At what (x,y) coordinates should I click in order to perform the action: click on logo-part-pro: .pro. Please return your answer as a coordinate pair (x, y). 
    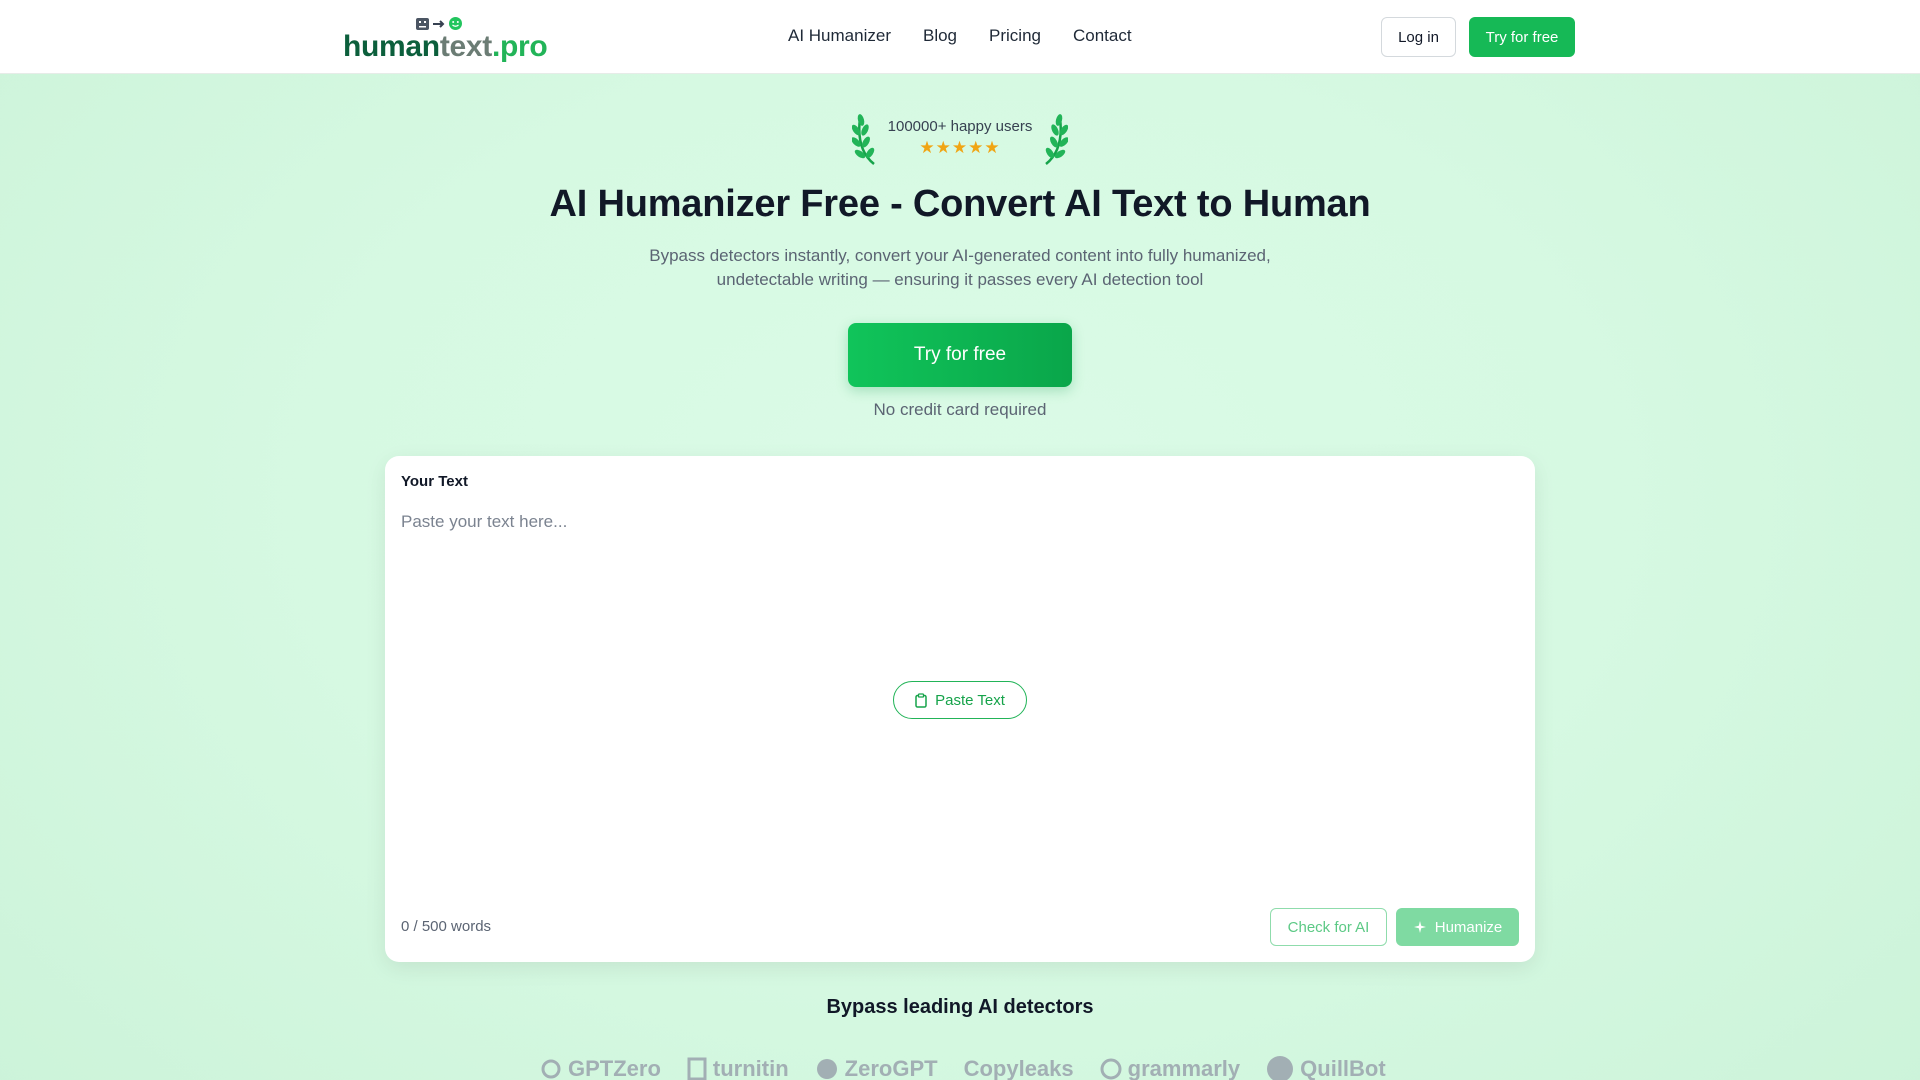
    Looking at the image, I should click on (520, 46).